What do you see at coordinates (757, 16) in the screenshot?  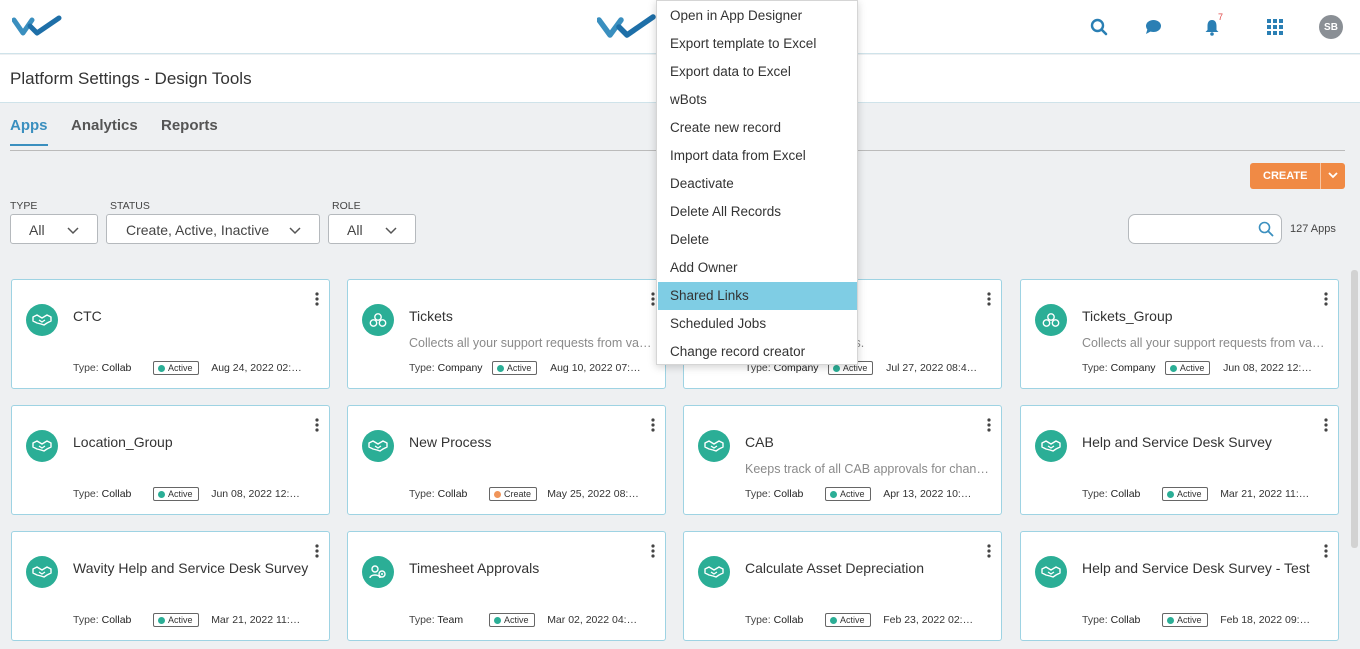 I see `menu-item-open-in-app-designer: Open in App Designer` at bounding box center [757, 16].